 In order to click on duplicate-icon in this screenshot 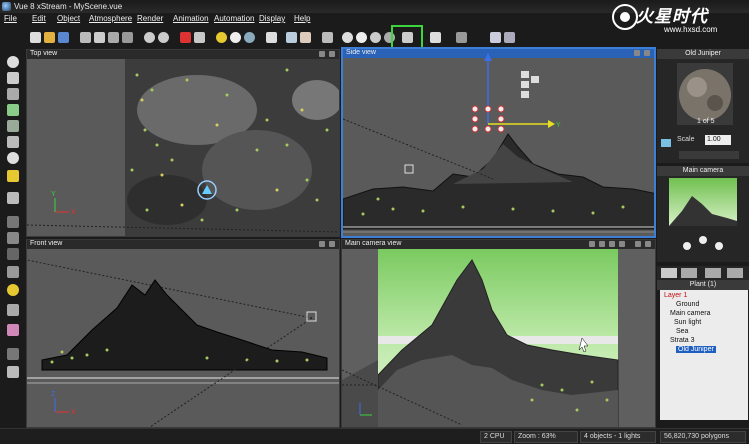, I will do `click(127, 37)`.